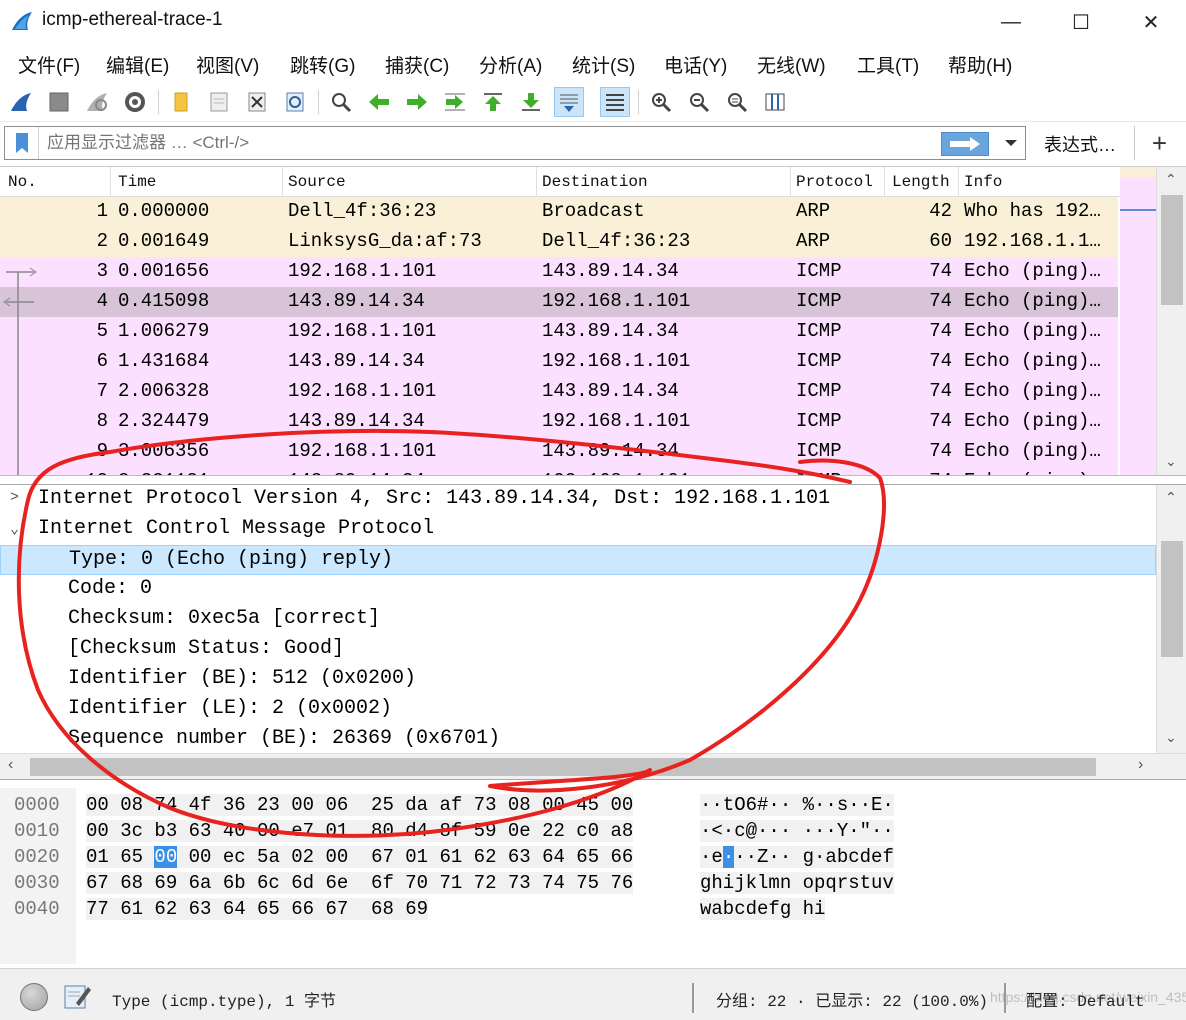  What do you see at coordinates (595, 182) in the screenshot?
I see `column-header-destination: Destination` at bounding box center [595, 182].